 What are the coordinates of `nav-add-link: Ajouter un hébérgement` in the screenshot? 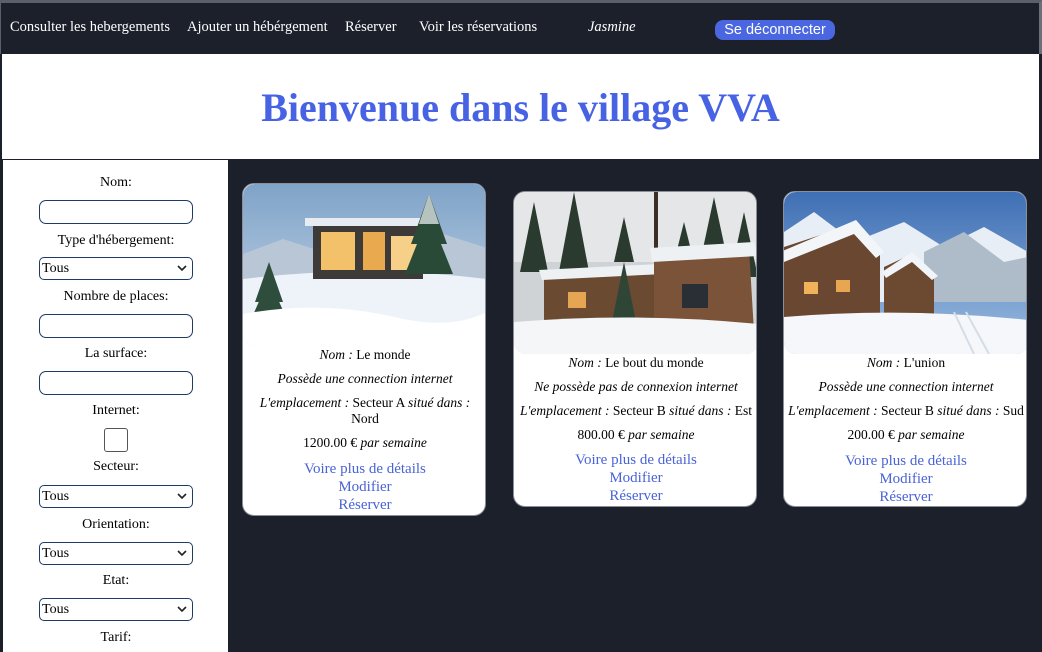 It's located at (257, 27).